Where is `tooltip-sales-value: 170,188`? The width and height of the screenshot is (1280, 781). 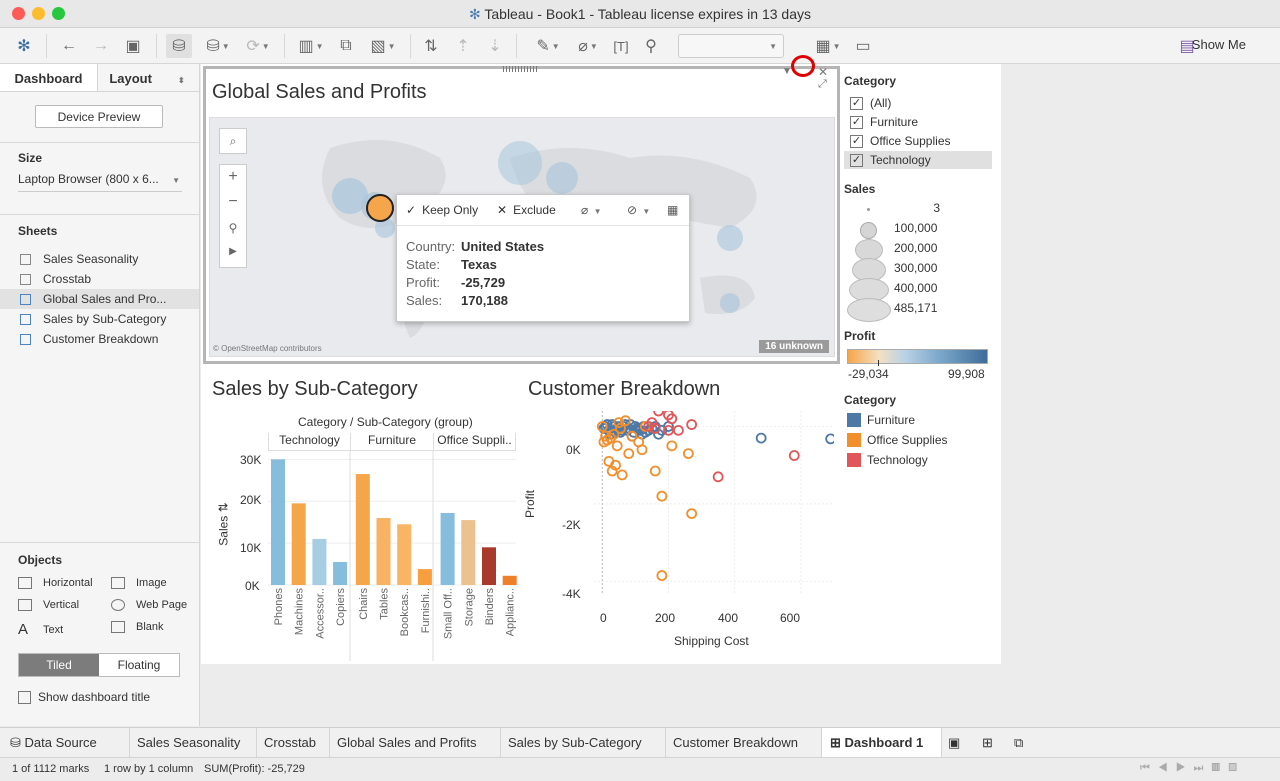 tooltip-sales-value: 170,188 is located at coordinates (484, 300).